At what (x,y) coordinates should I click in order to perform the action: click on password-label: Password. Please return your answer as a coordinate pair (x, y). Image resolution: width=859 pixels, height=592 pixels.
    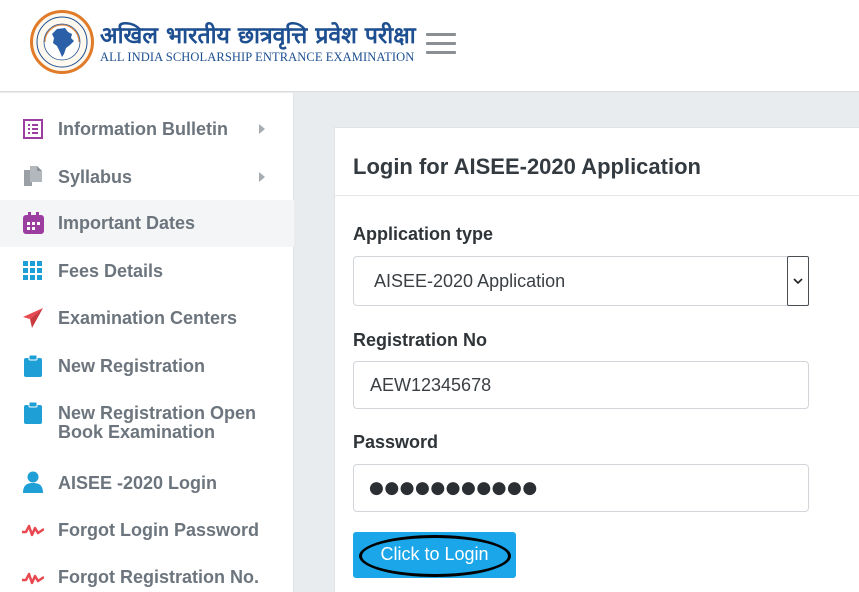
    Looking at the image, I should click on (396, 442).